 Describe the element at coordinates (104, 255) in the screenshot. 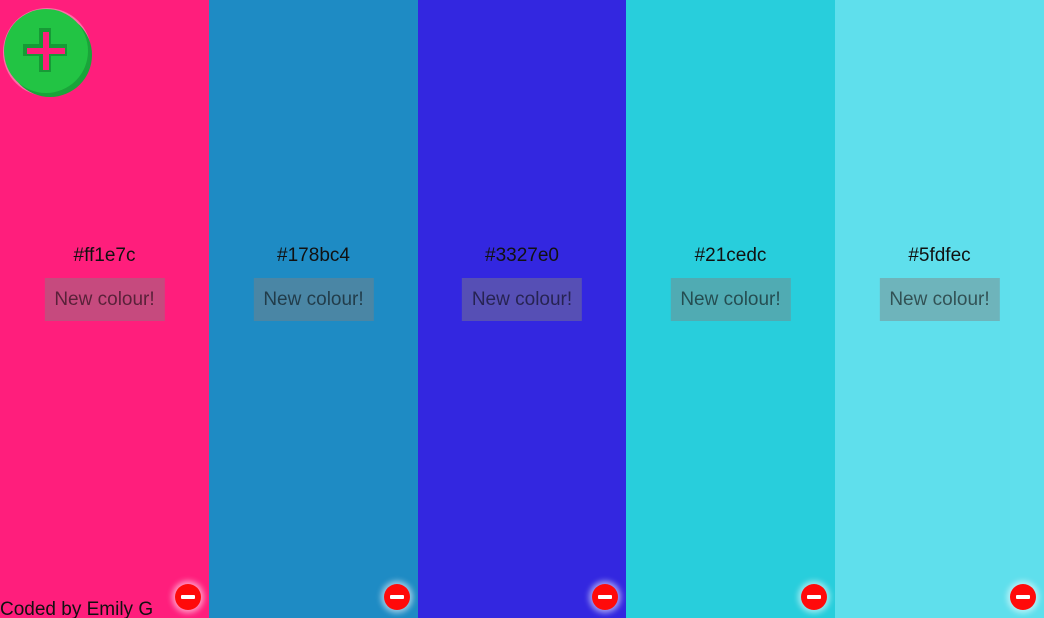

I see `hex-code: #ff1e7c` at that location.